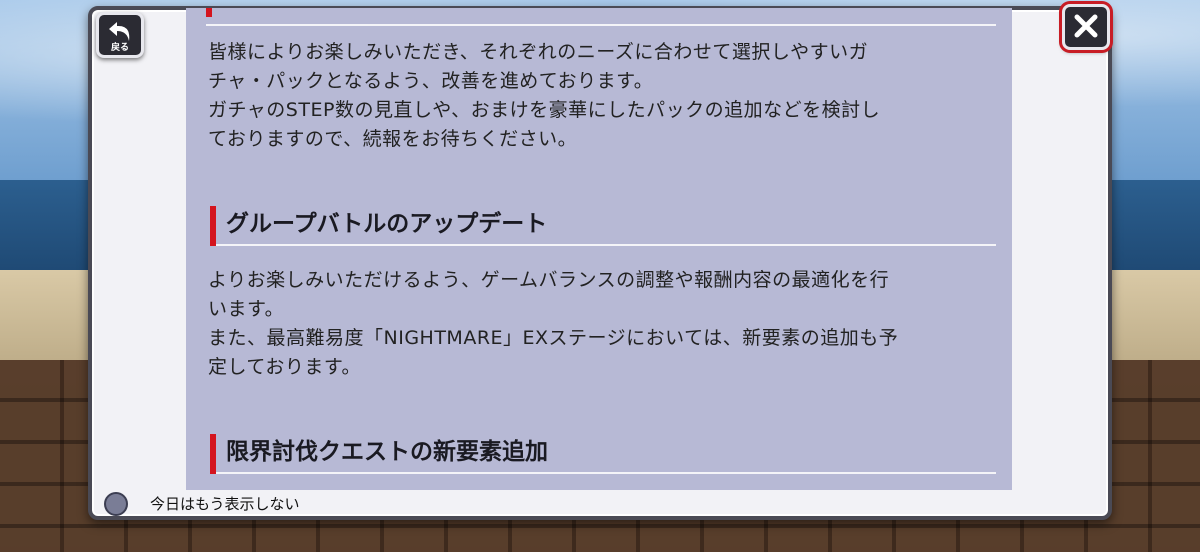 This screenshot has height=552, width=1200. I want to click on paragraph-line: チャ・パックとなるよう、改善を進めております。, so click(431, 81).